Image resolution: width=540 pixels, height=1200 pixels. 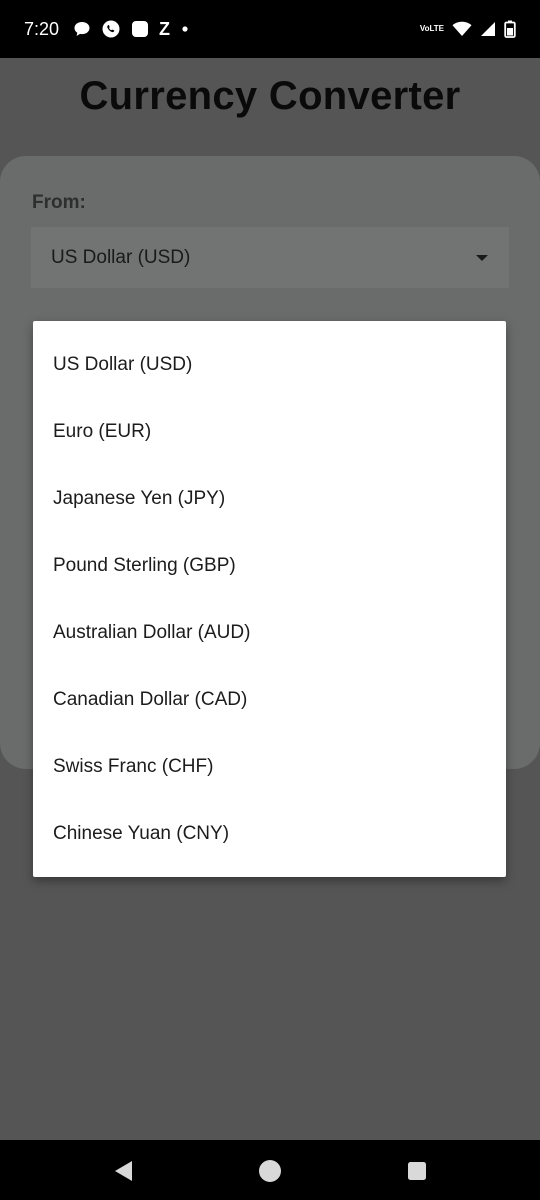 I want to click on from-label: From:, so click(x=59, y=202).